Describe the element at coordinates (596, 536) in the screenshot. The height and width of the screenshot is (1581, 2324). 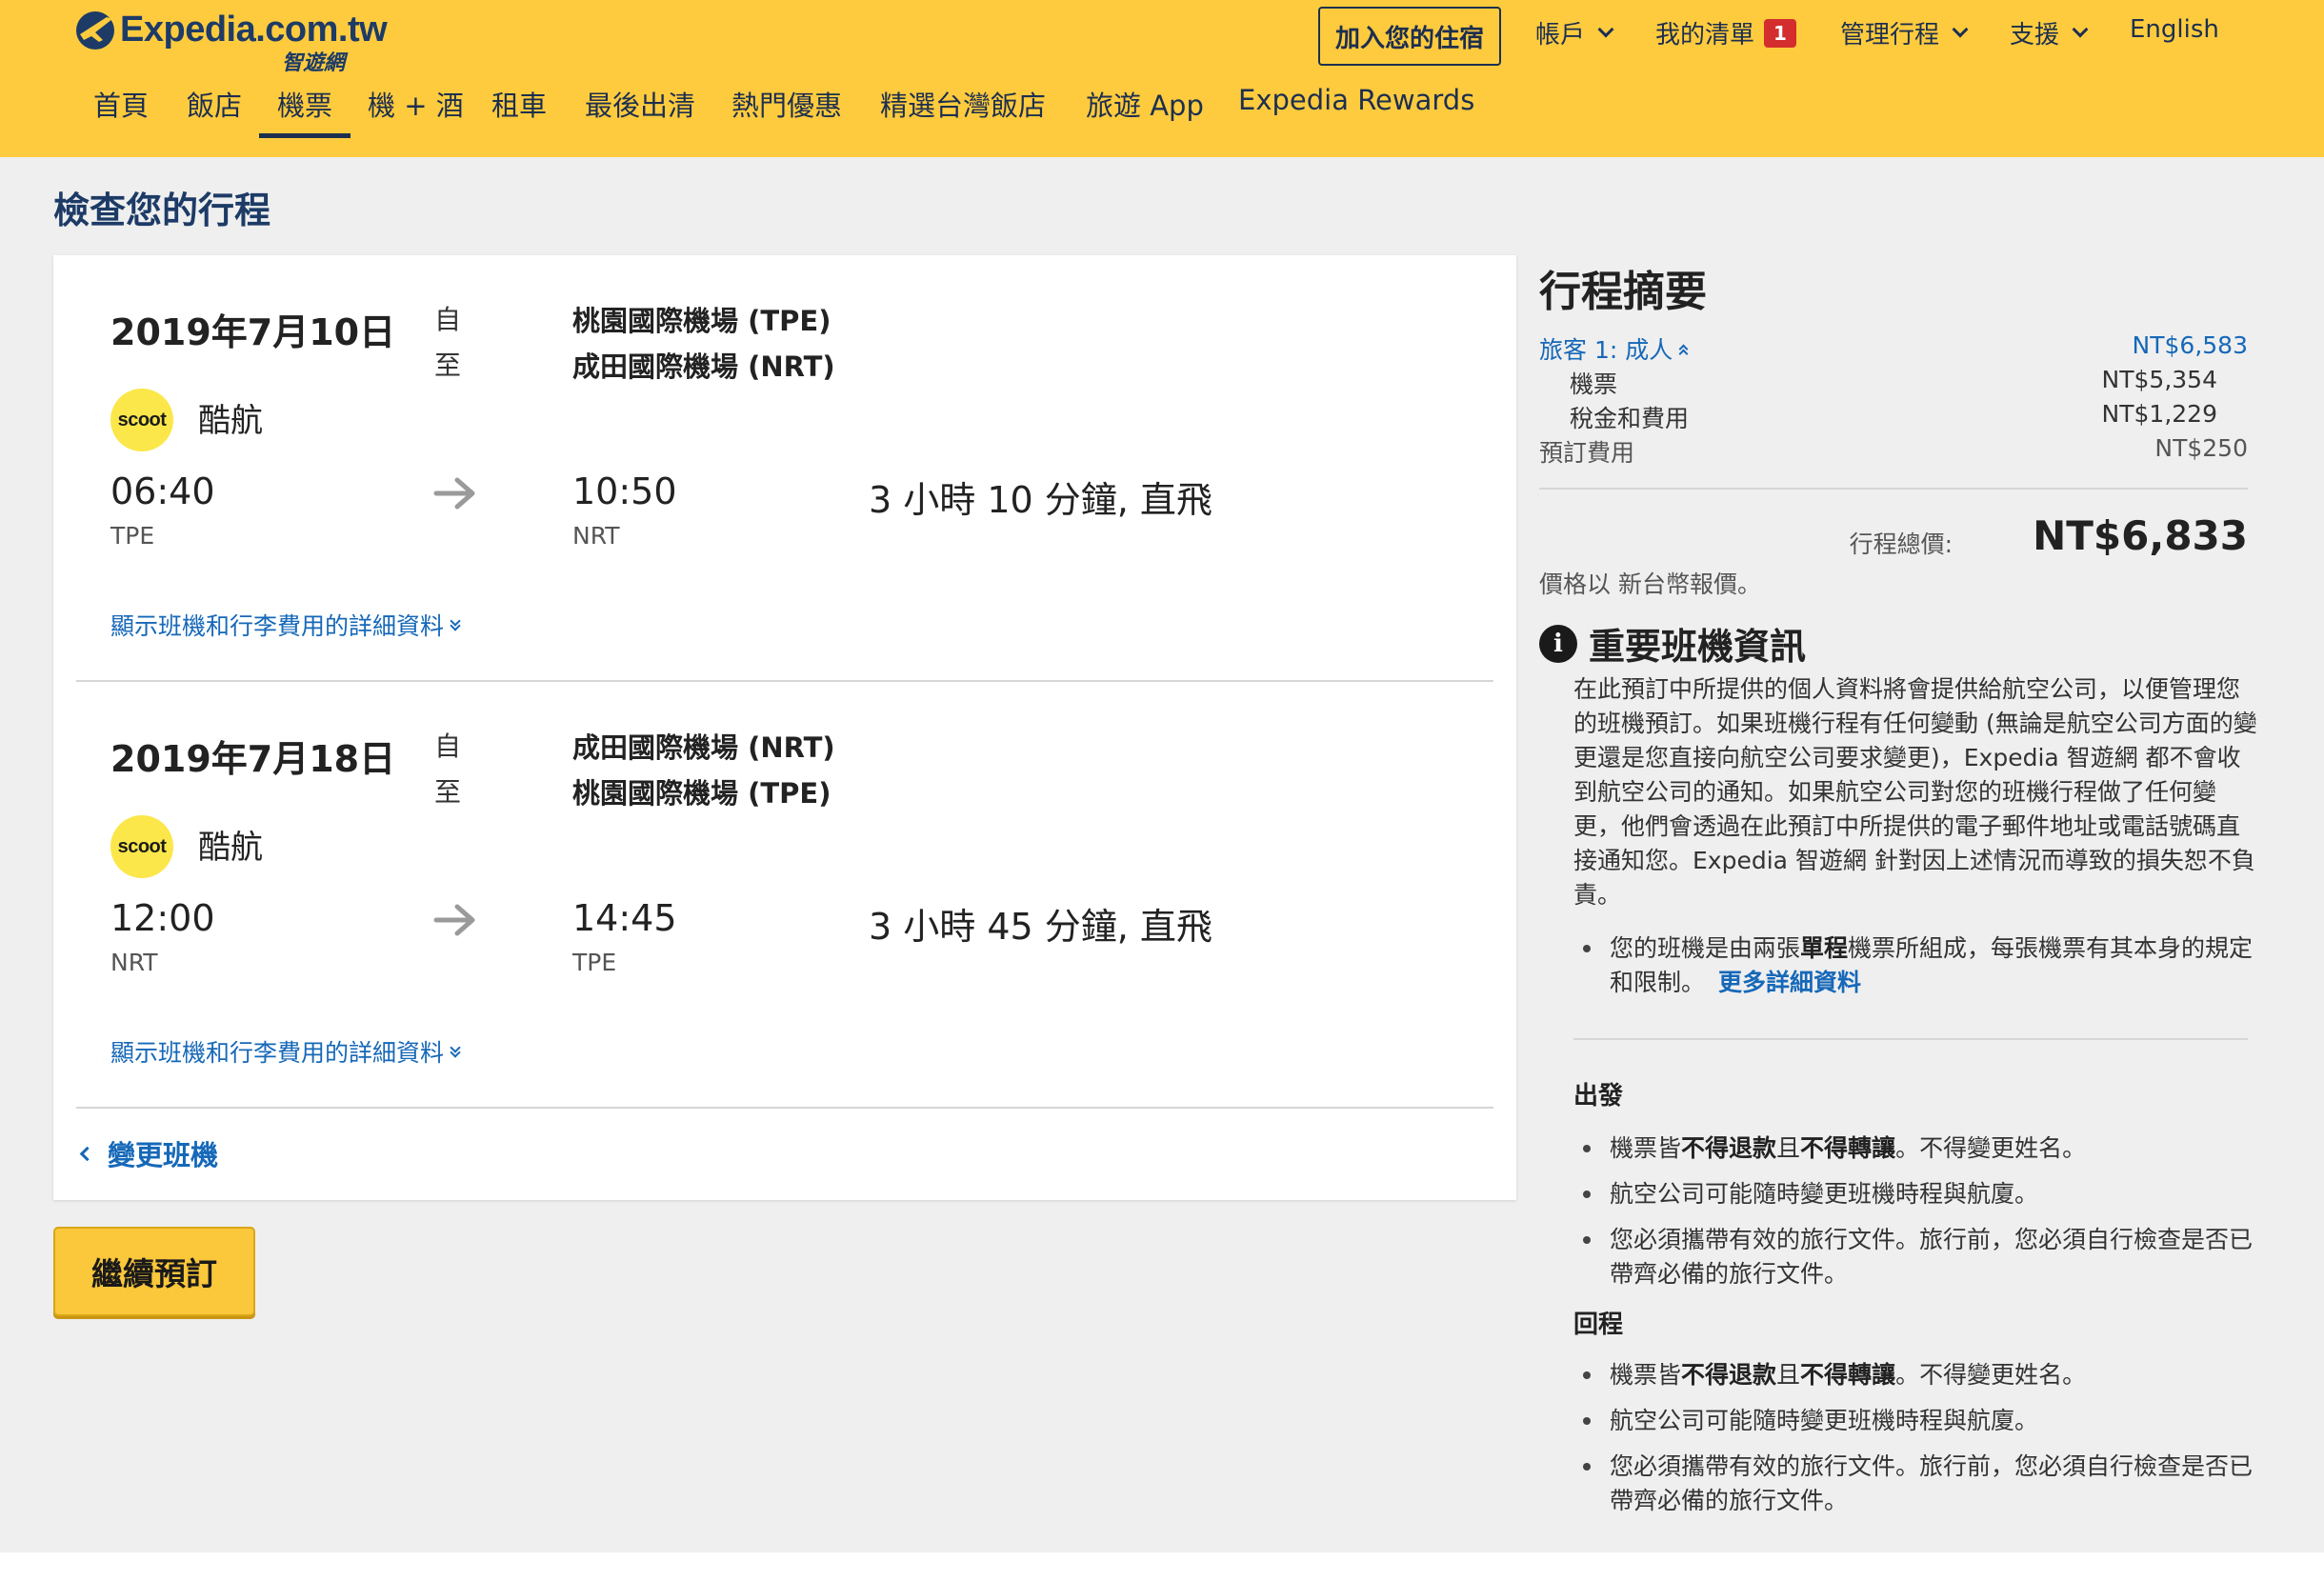
I see `arrival-code: NRT` at that location.